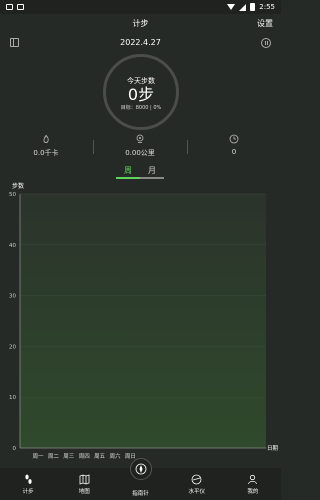  I want to click on current-date: 2022.4.27, so click(140, 42).